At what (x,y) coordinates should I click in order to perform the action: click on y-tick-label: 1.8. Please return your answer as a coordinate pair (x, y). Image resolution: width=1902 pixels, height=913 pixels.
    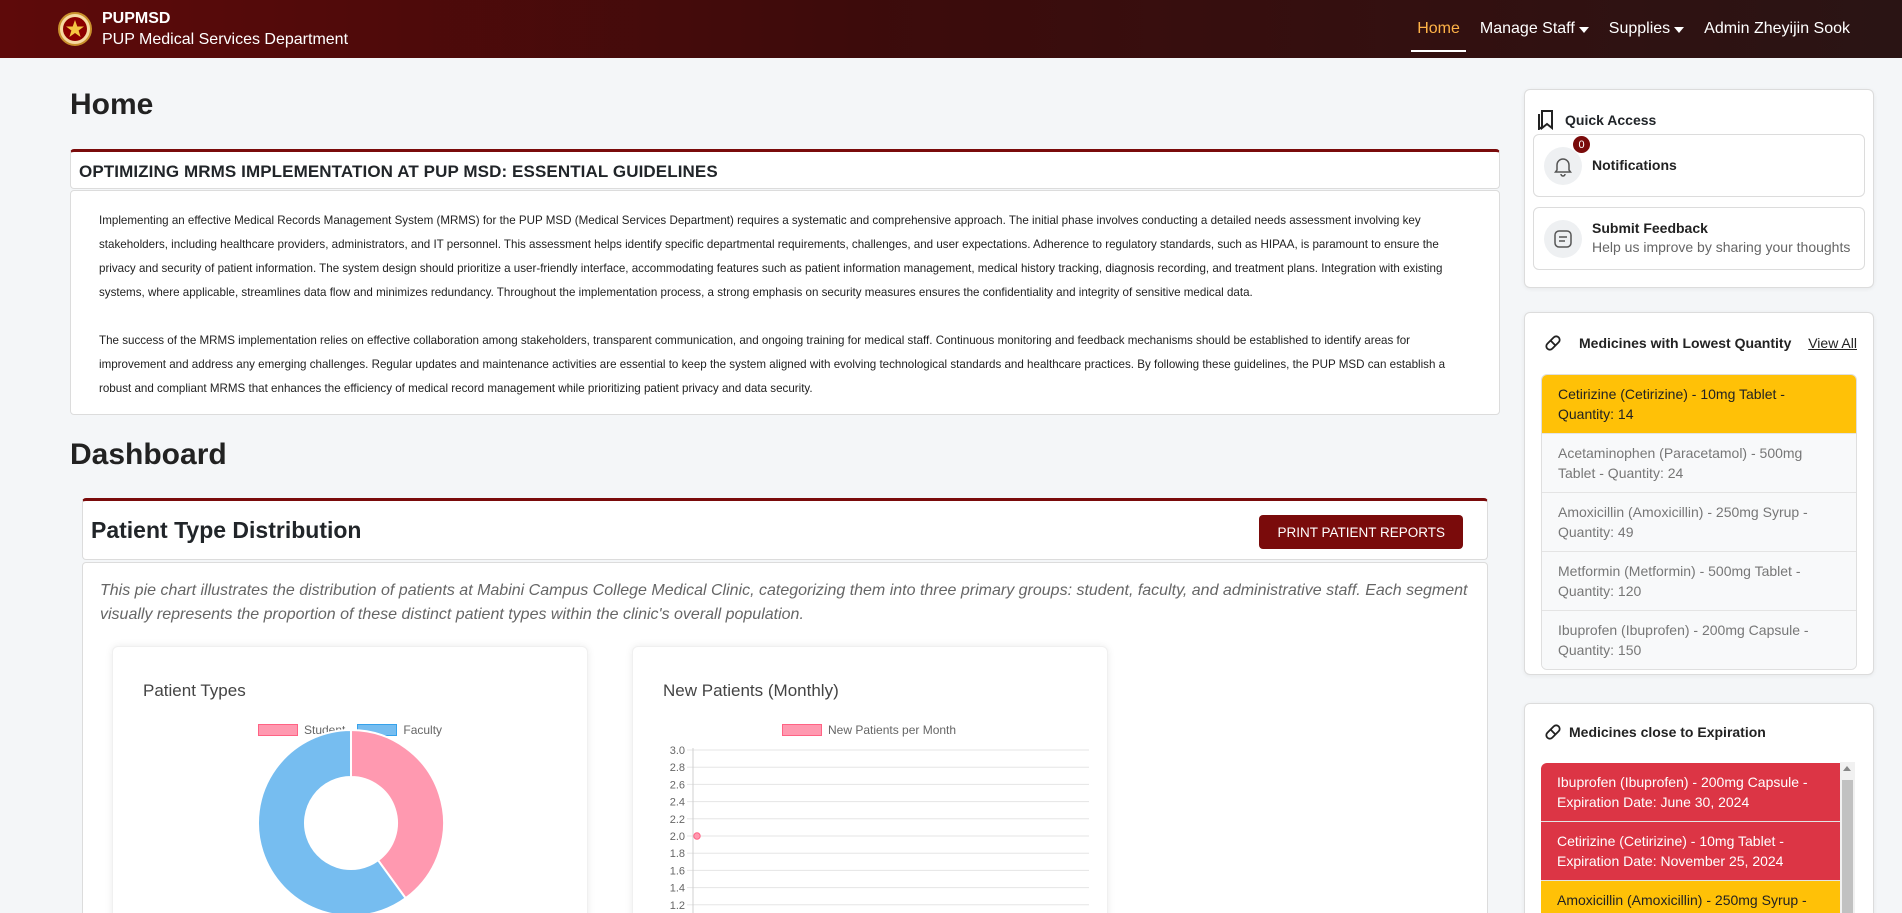
    Looking at the image, I should click on (677, 854).